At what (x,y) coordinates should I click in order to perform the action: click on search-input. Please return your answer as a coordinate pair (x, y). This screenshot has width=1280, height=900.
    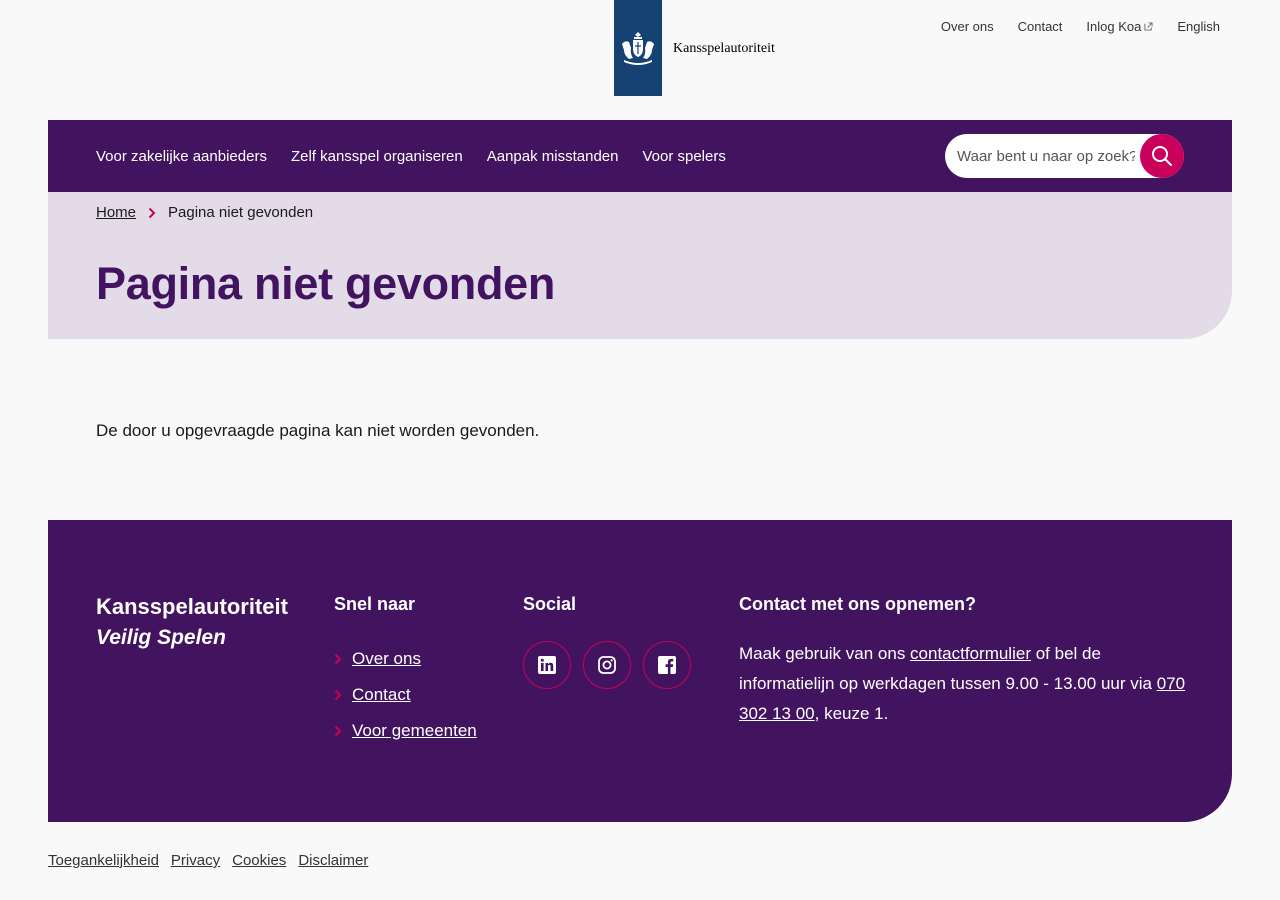
    Looking at the image, I should click on (1040, 156).